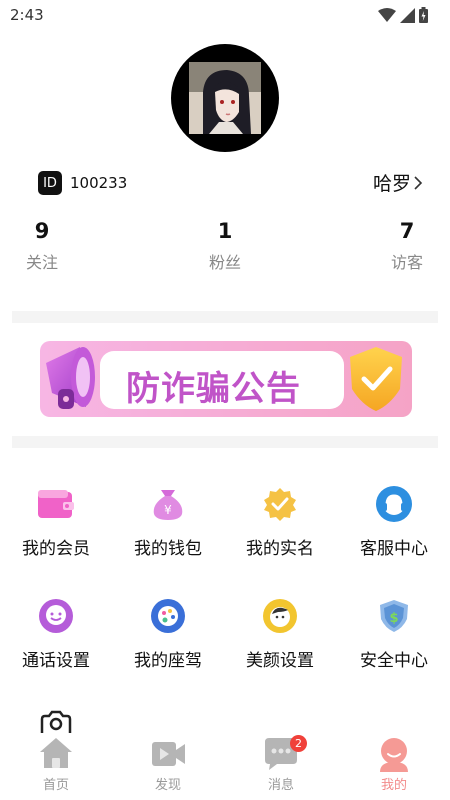 The height and width of the screenshot is (800, 450). I want to click on menu-item-realname: 我的实名, so click(280, 521).